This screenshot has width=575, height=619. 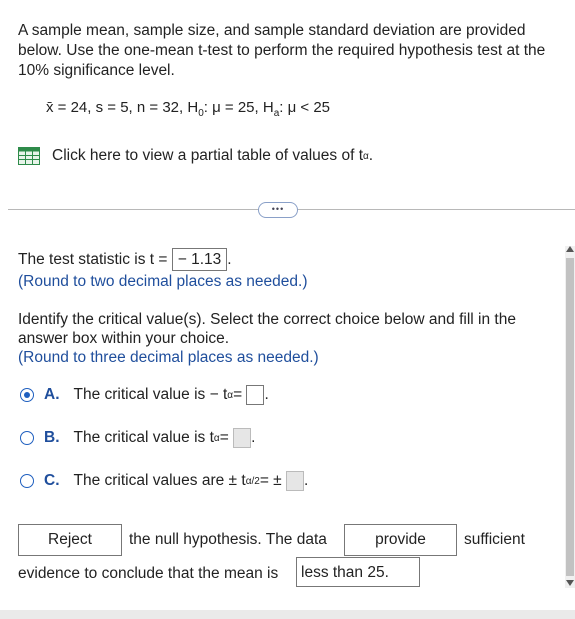 What do you see at coordinates (306, 480) in the screenshot?
I see `choice-c-end: .` at bounding box center [306, 480].